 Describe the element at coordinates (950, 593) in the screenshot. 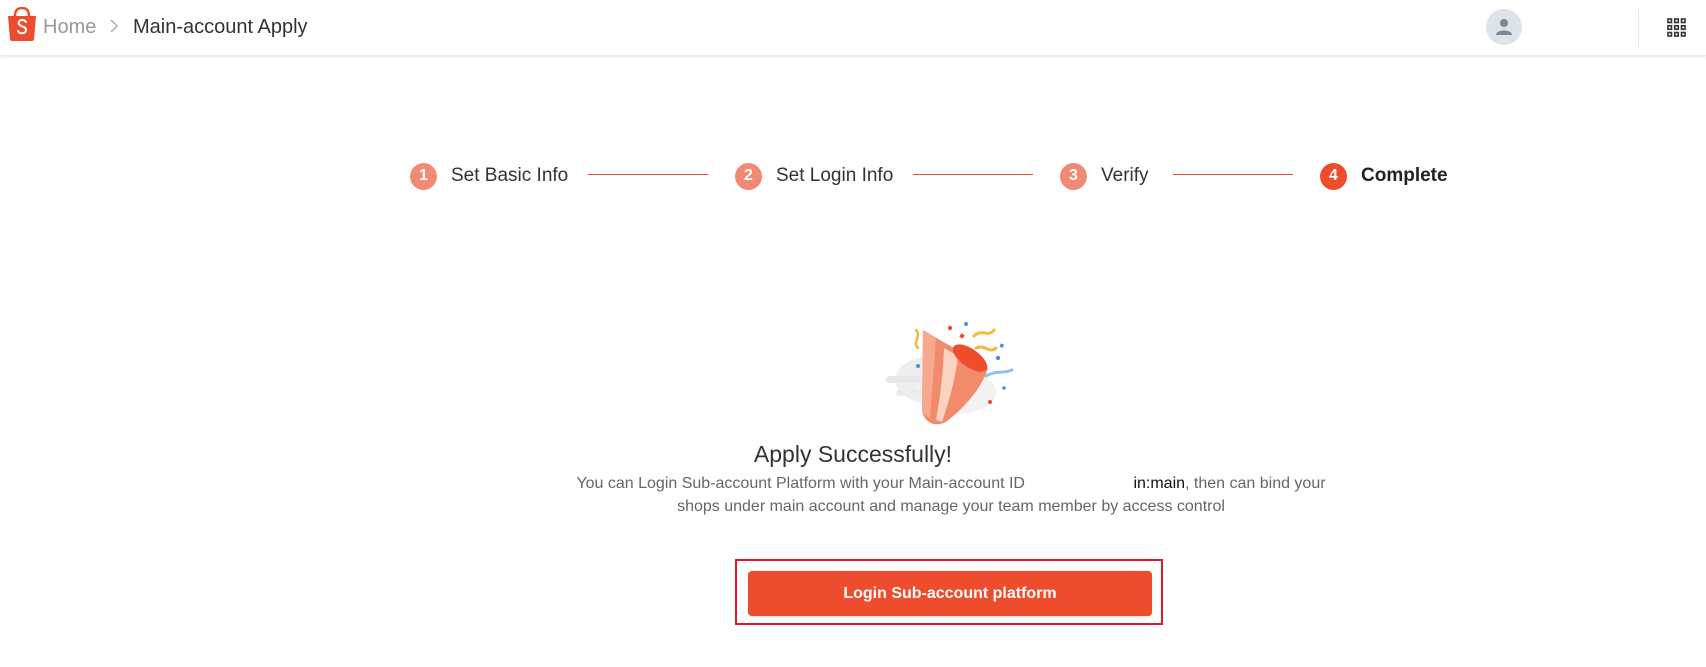

I see `login-sub-account-button: Login Sub-account platform` at that location.